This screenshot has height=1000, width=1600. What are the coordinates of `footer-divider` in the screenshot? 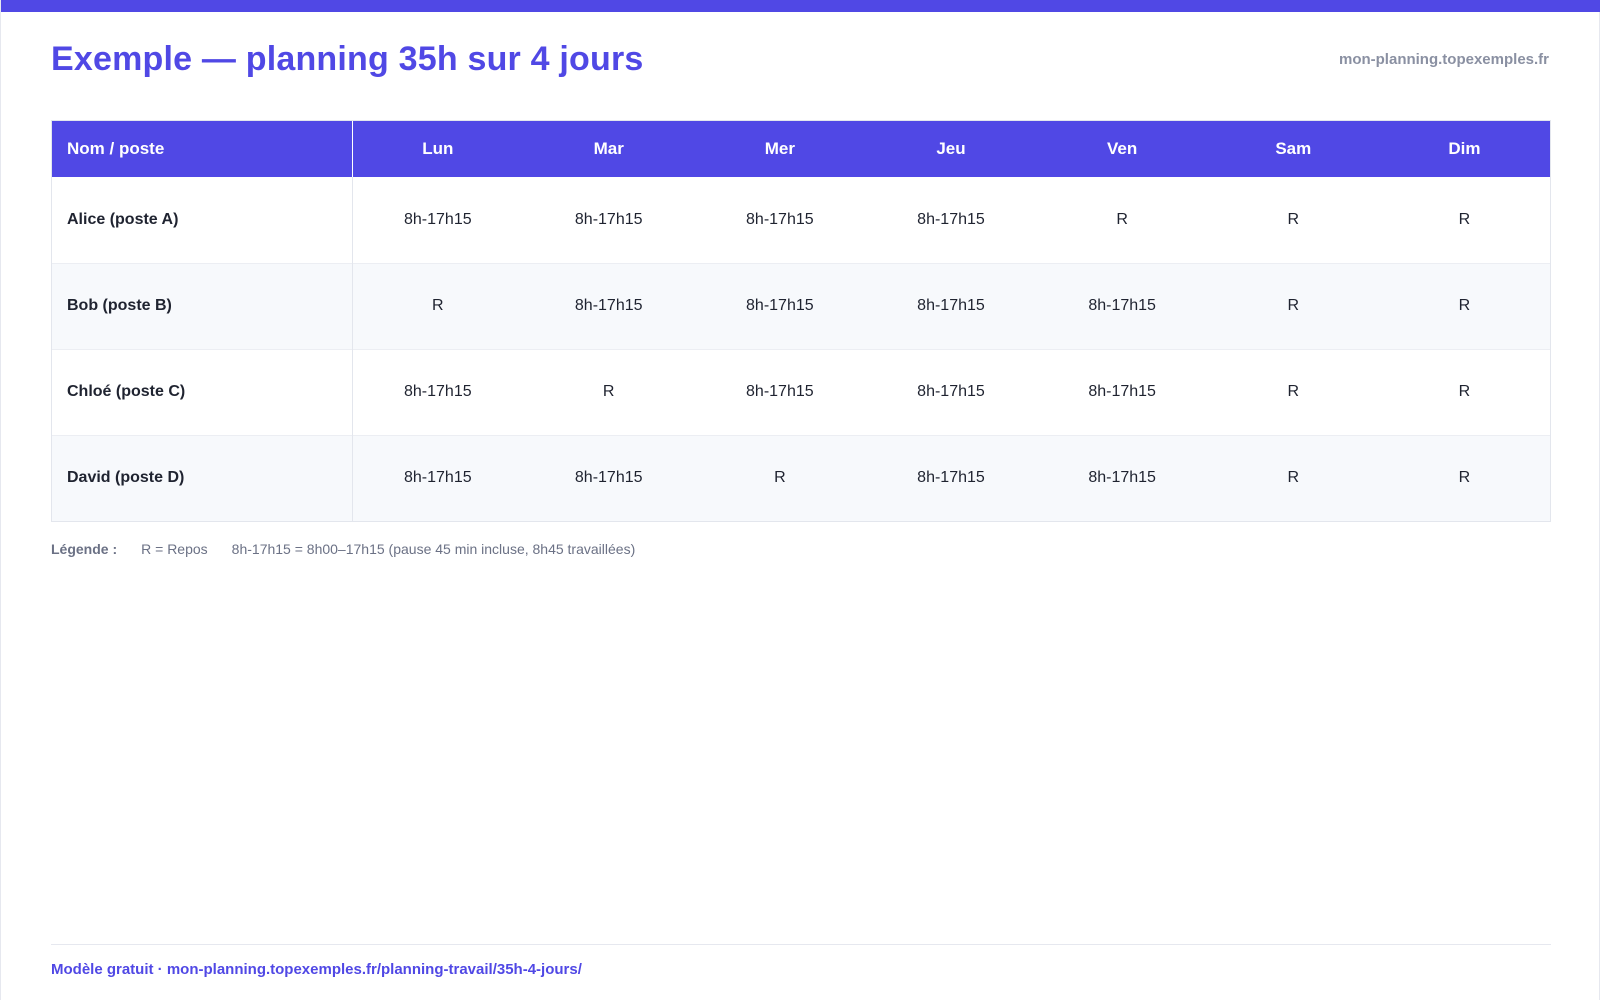 It's located at (801, 944).